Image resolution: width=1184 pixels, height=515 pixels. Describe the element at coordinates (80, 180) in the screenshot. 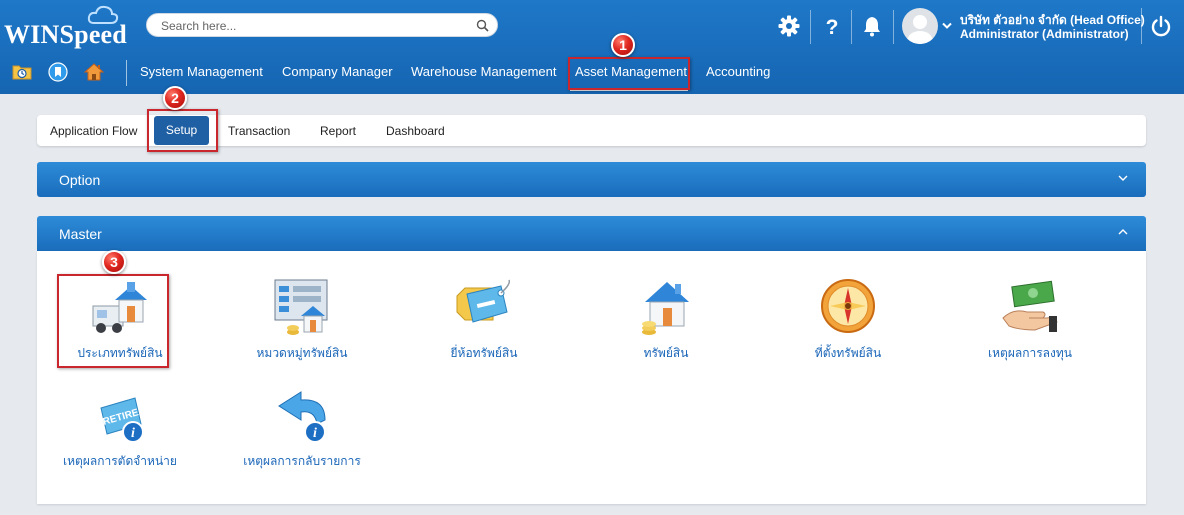

I see `option-panel-title: Option` at that location.